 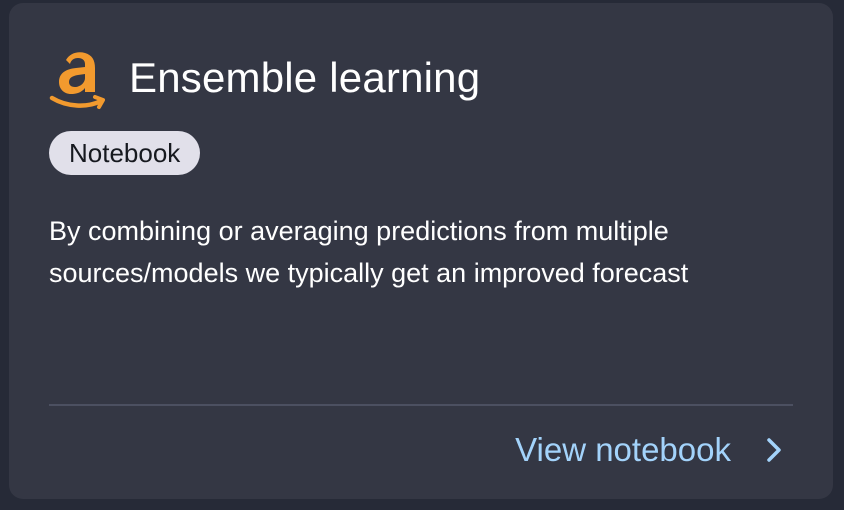 I want to click on card-title: Ensemble learning, so click(x=305, y=77).